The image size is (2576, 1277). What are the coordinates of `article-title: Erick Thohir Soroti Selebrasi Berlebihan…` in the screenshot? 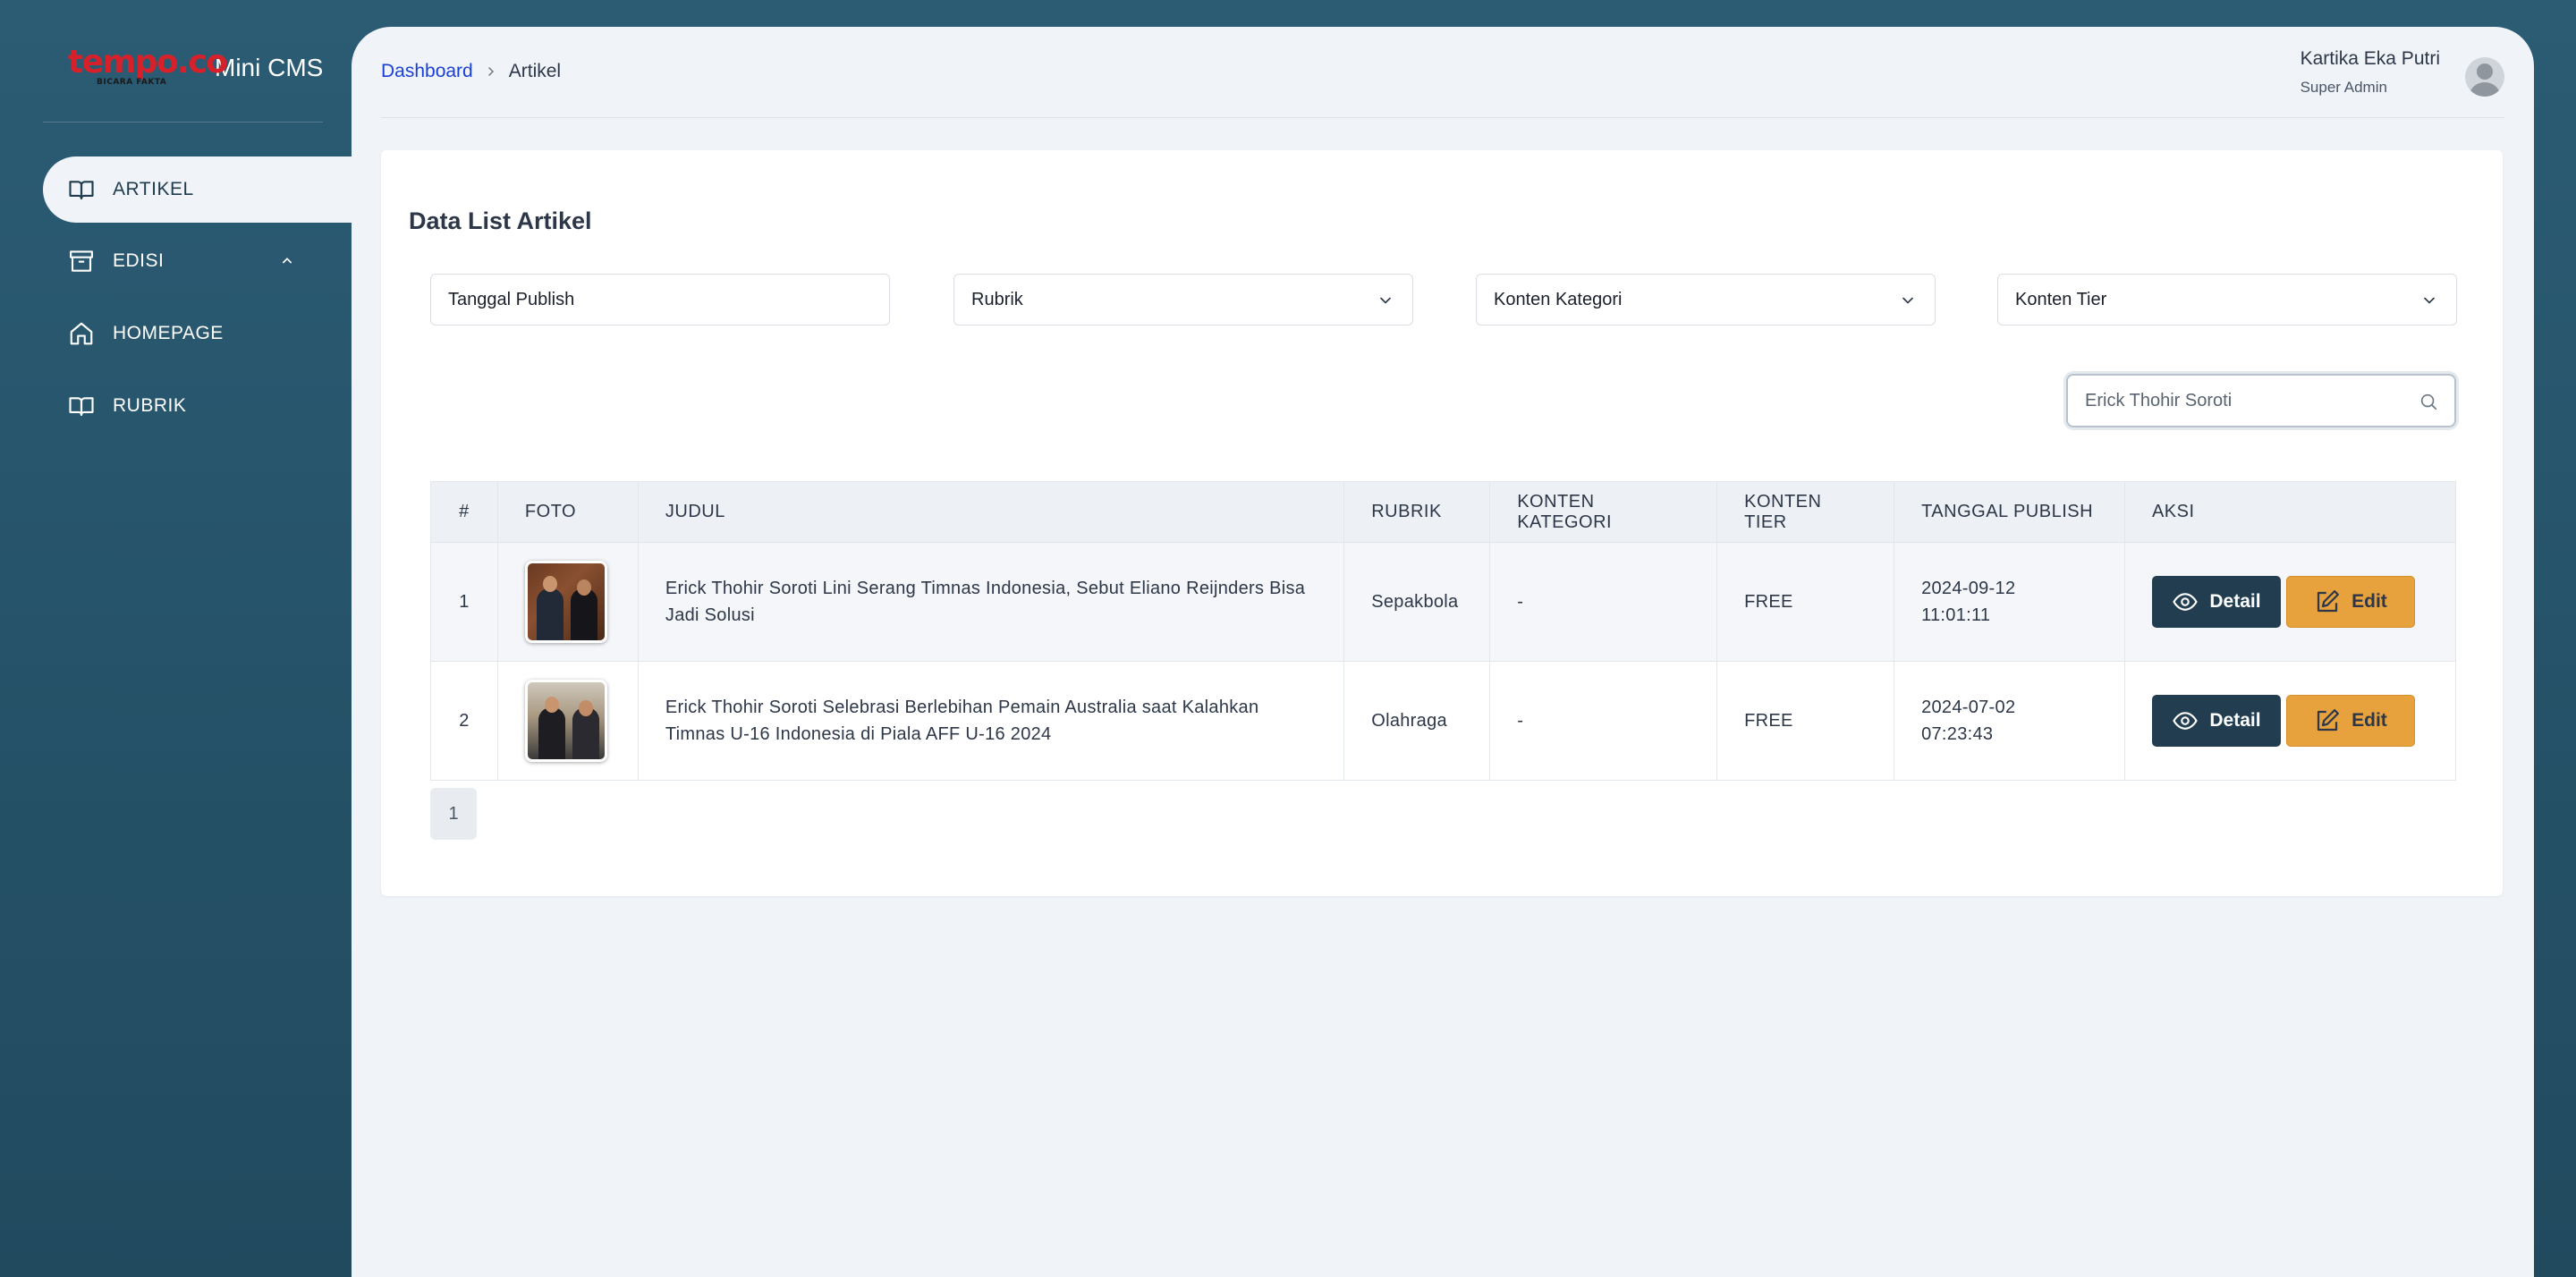 It's located at (991, 721).